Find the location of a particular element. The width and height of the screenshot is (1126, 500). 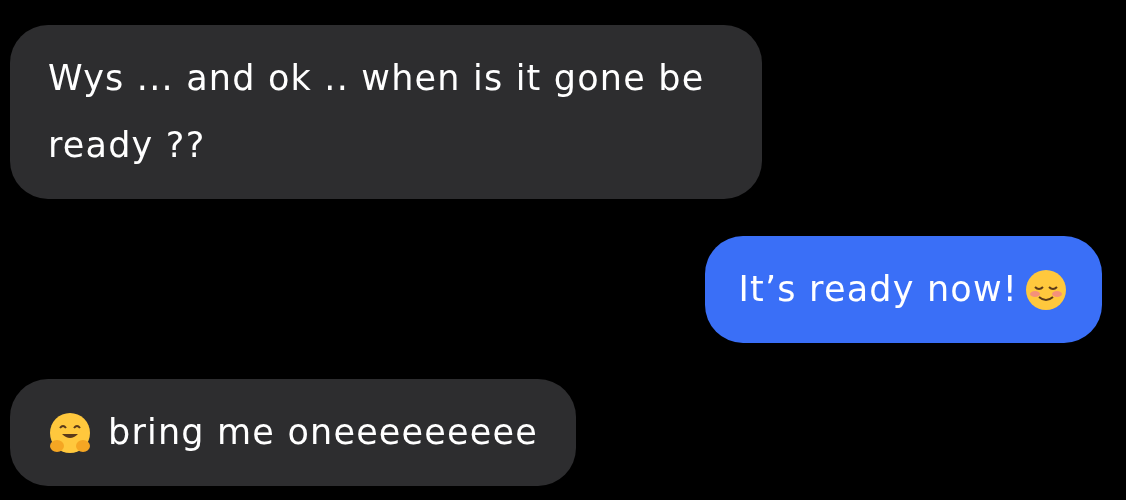

message-text: It’s ready now! is located at coordinates (878, 289).